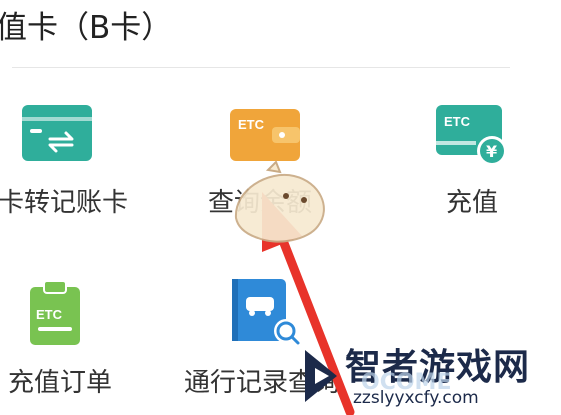 The image size is (561, 415). I want to click on mascot-cursor-icon, so click(279, 201).